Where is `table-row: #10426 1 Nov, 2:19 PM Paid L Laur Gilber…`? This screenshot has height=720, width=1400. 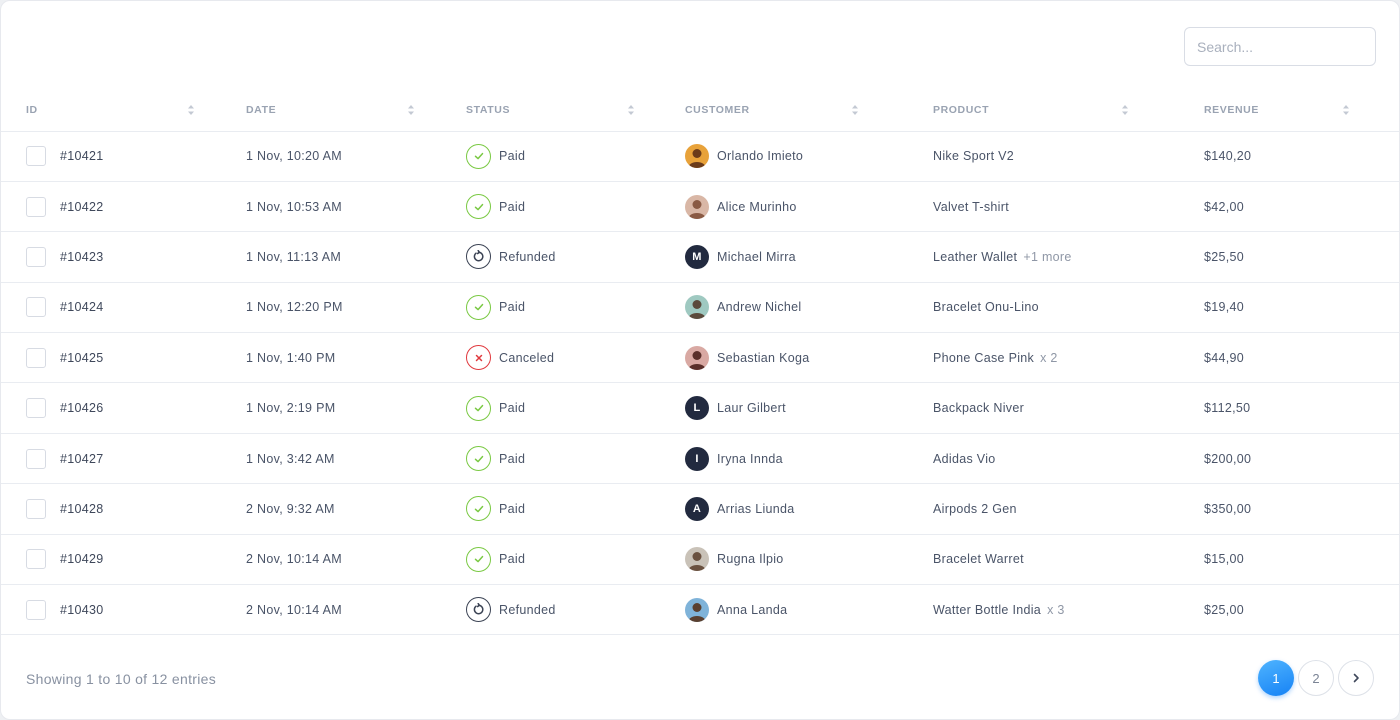 table-row: #10426 1 Nov, 2:19 PM Paid L Laur Gilber… is located at coordinates (700, 408).